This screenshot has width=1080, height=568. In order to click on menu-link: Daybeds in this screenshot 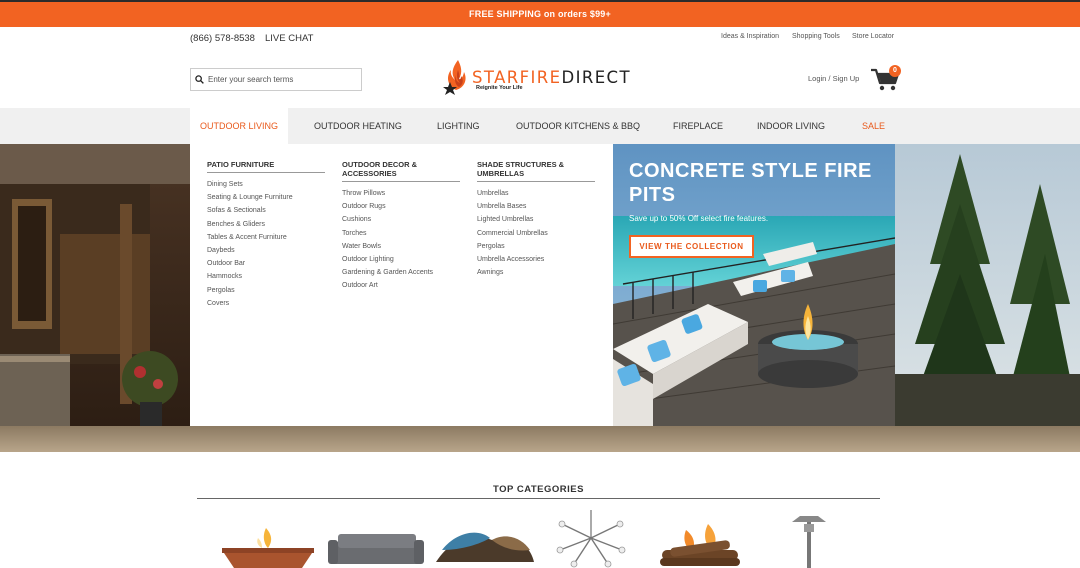, I will do `click(266, 250)`.